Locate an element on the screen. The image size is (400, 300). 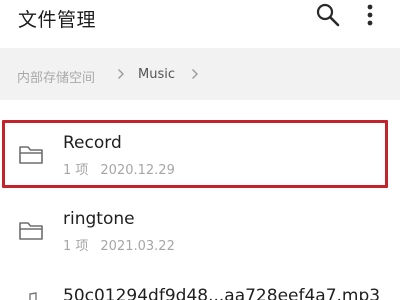
item-name: 50c01294df9d48...aa728eef4a7.mp3 is located at coordinates (222, 293).